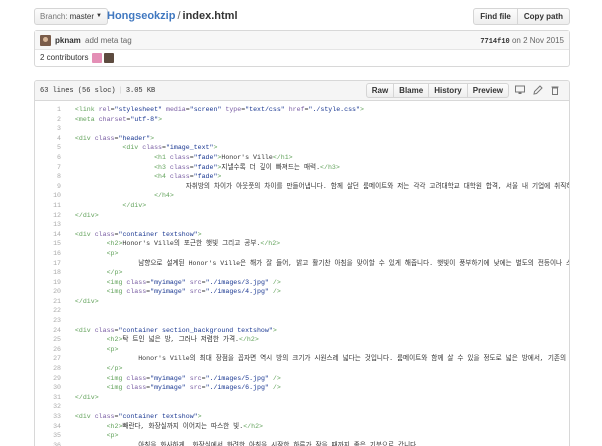  I want to click on line-number: 26, so click(48, 350).